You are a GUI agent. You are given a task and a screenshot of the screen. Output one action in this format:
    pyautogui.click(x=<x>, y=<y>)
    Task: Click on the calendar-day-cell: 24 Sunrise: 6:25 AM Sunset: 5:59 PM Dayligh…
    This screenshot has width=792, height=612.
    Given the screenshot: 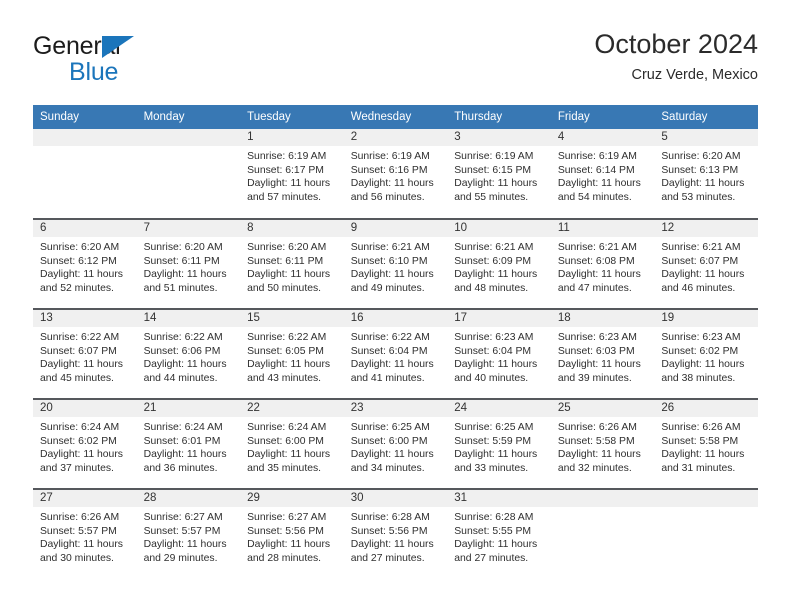 What is the action you would take?
    pyautogui.click(x=499, y=443)
    